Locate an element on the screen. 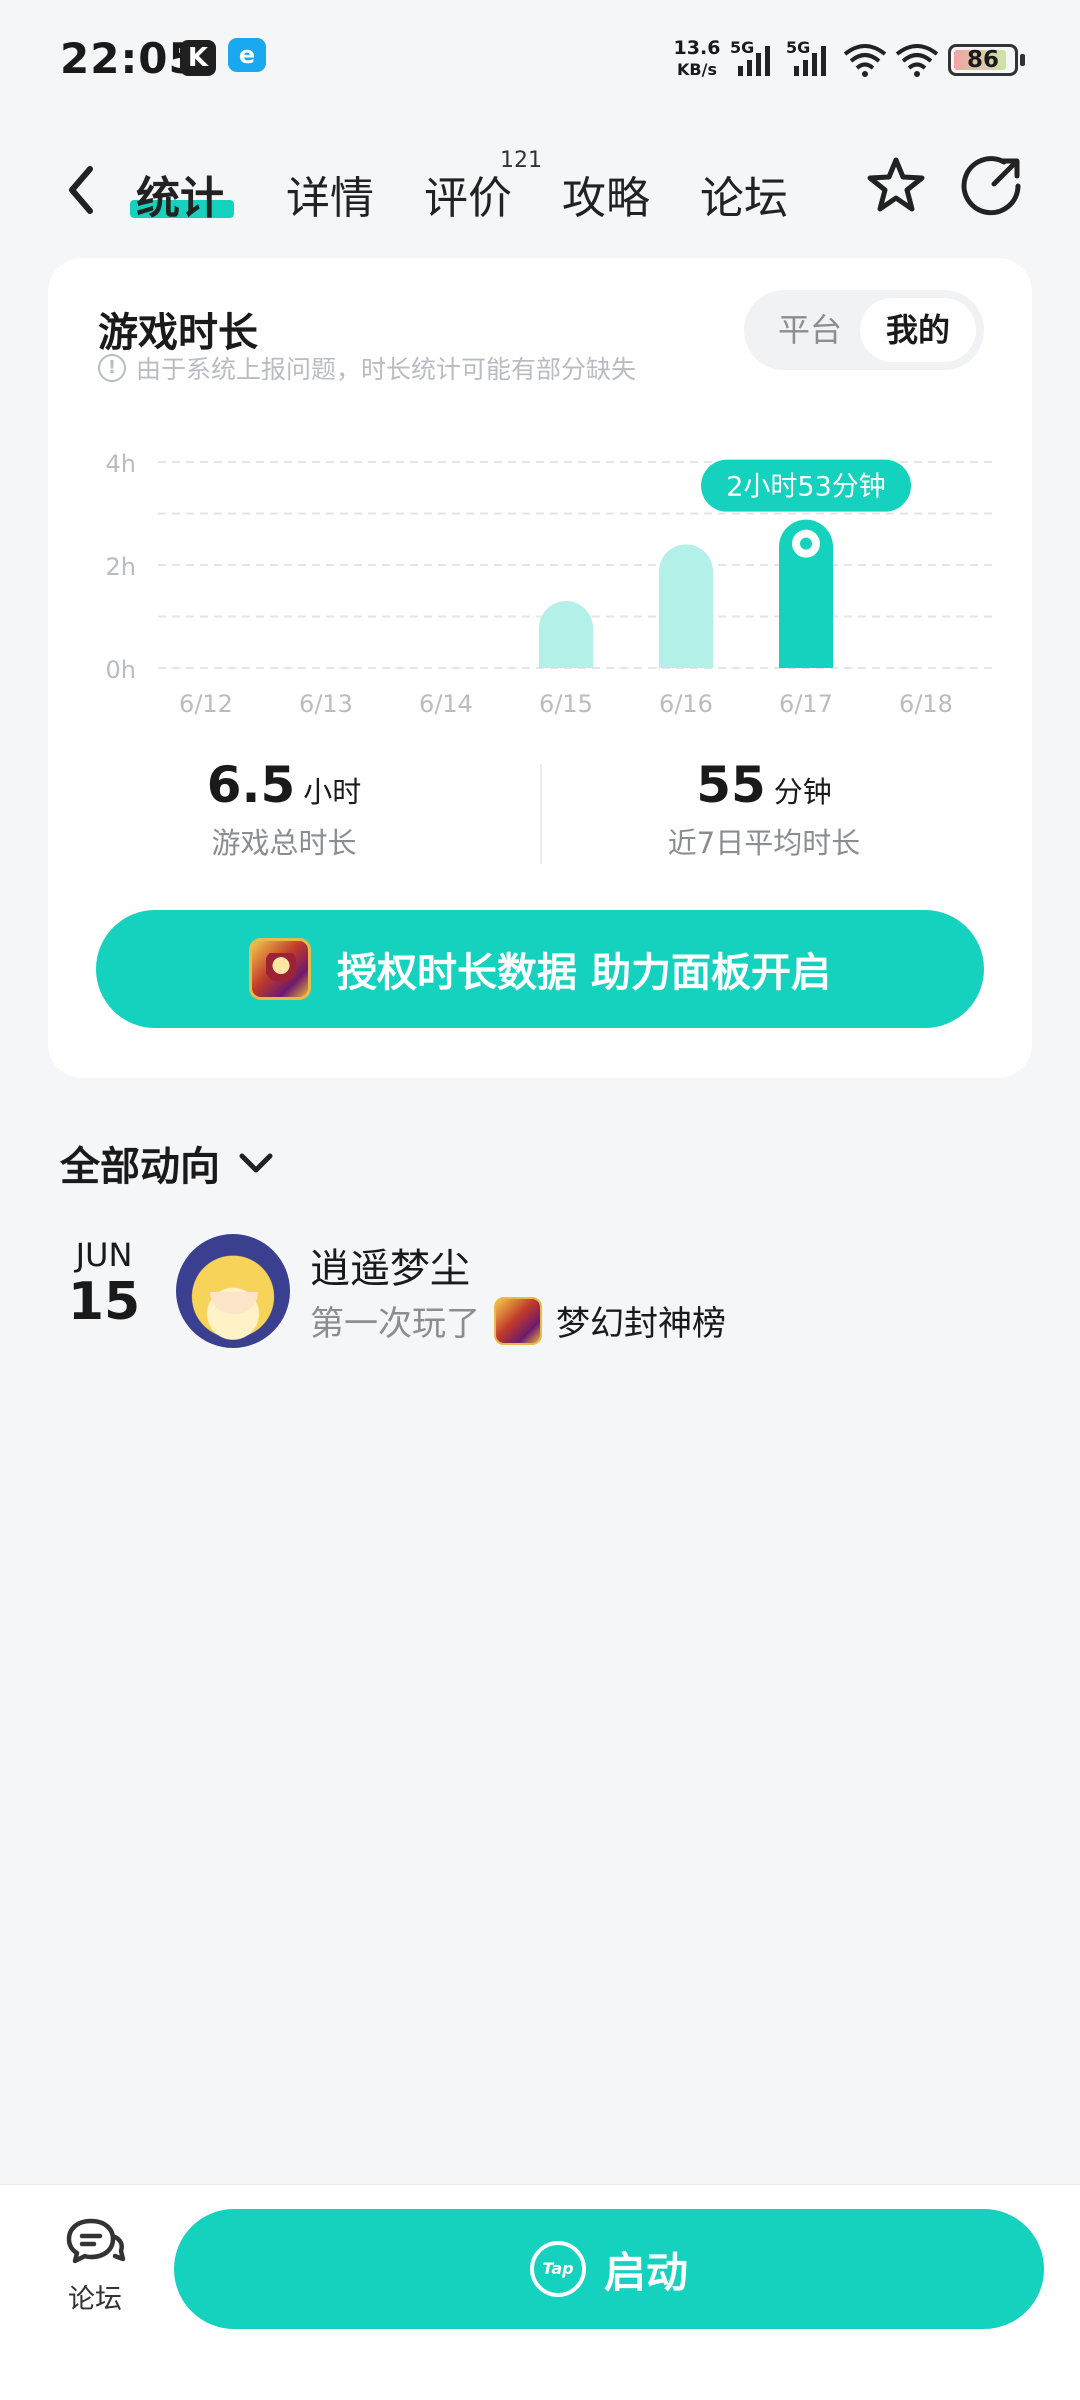 Image resolution: width=1080 pixels, height=2400 pixels. avg-playtime-label: 近7日平均时长 is located at coordinates (764, 843).